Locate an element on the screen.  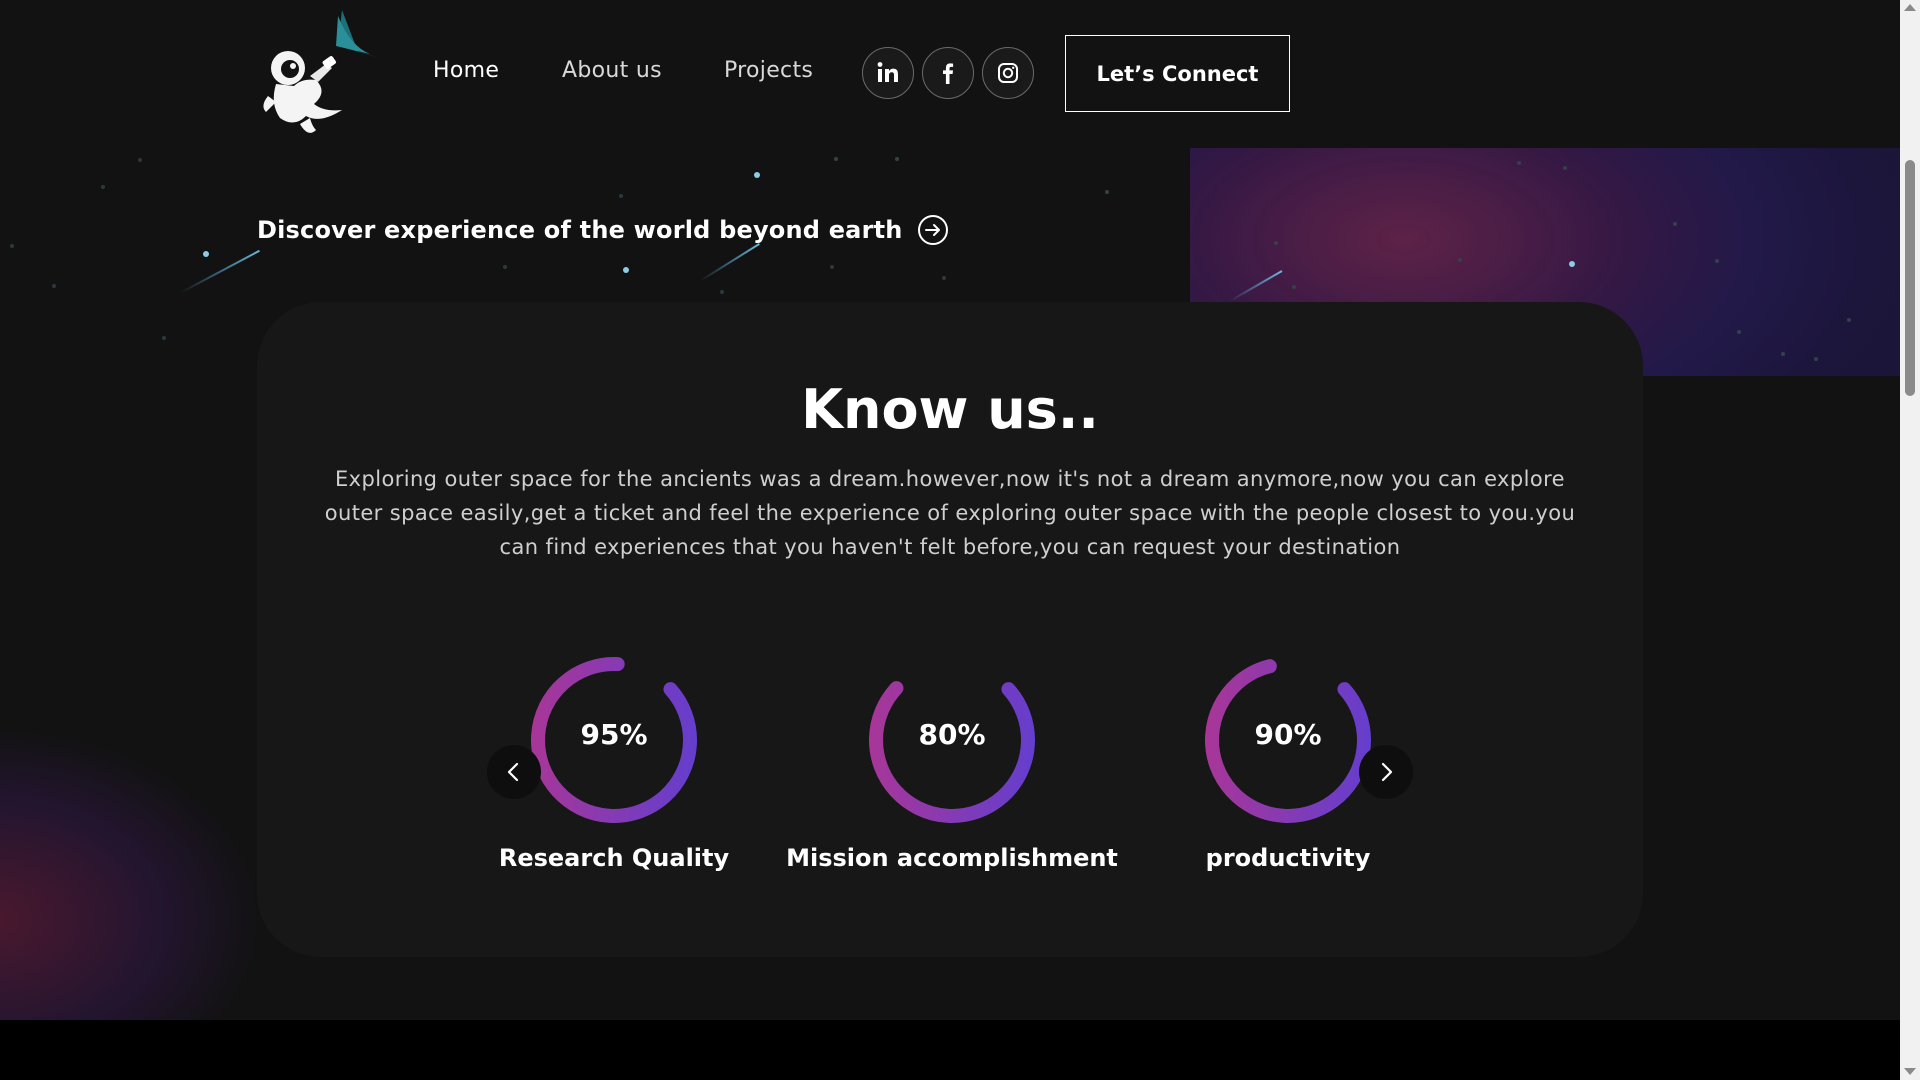
linkedin-icon is located at coordinates (887, 72).